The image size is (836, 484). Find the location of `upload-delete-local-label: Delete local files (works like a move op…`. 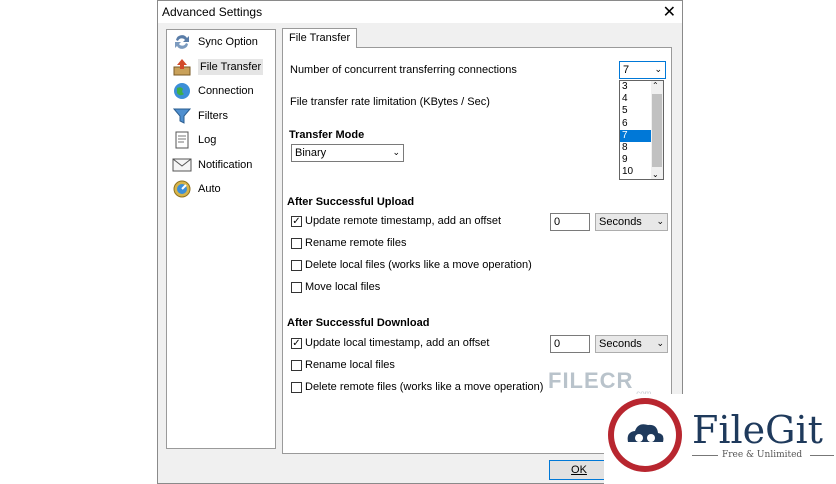

upload-delete-local-label: Delete local files (works like a move op… is located at coordinates (418, 265).